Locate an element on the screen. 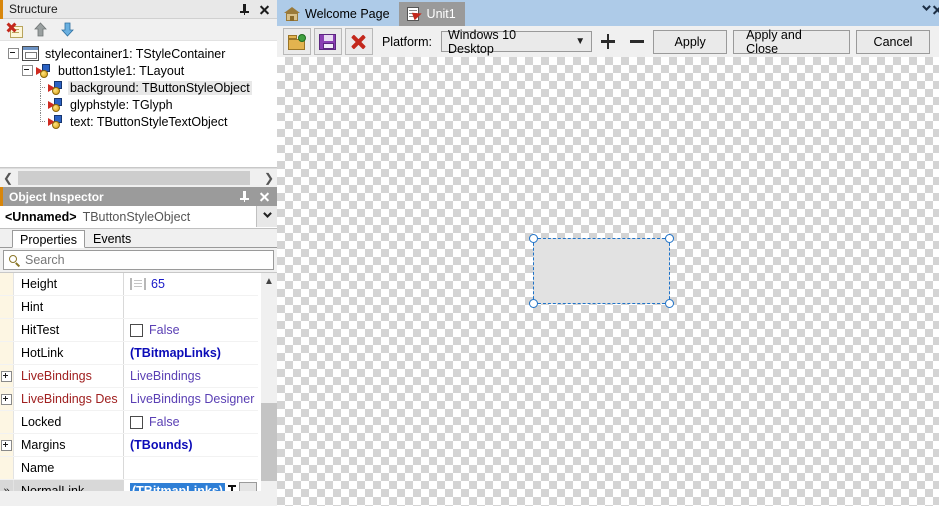  tree-guide is located at coordinates (40, 87).